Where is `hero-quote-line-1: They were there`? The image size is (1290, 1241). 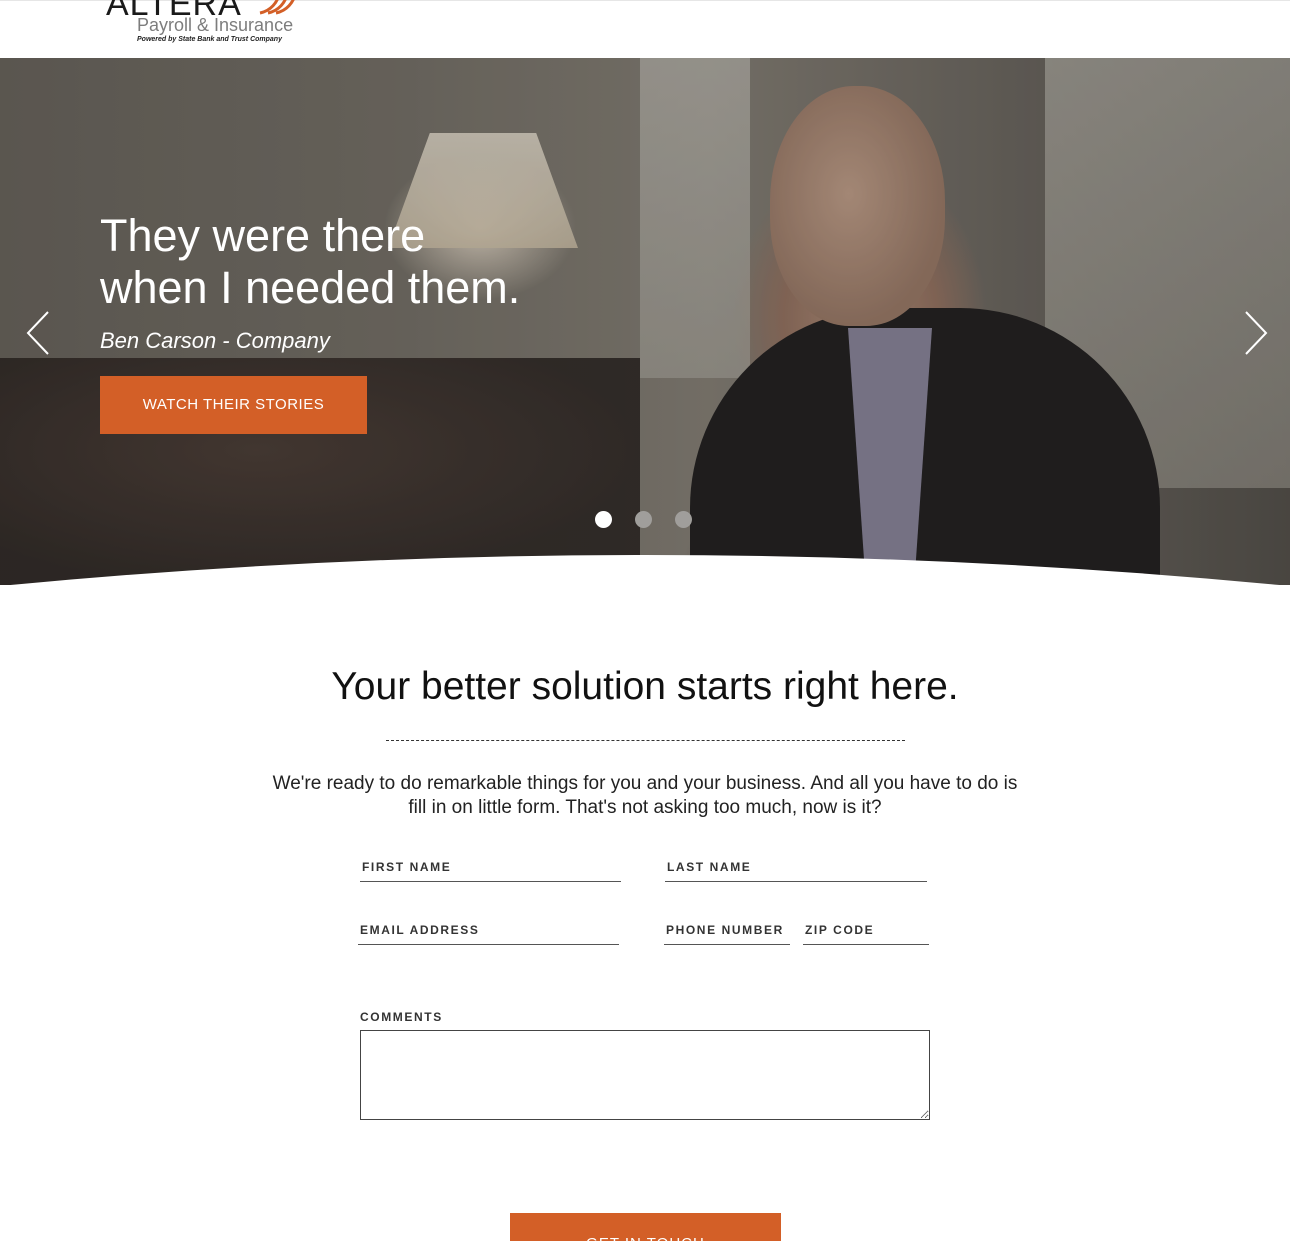
hero-quote-line-1: They were there is located at coordinates (263, 235).